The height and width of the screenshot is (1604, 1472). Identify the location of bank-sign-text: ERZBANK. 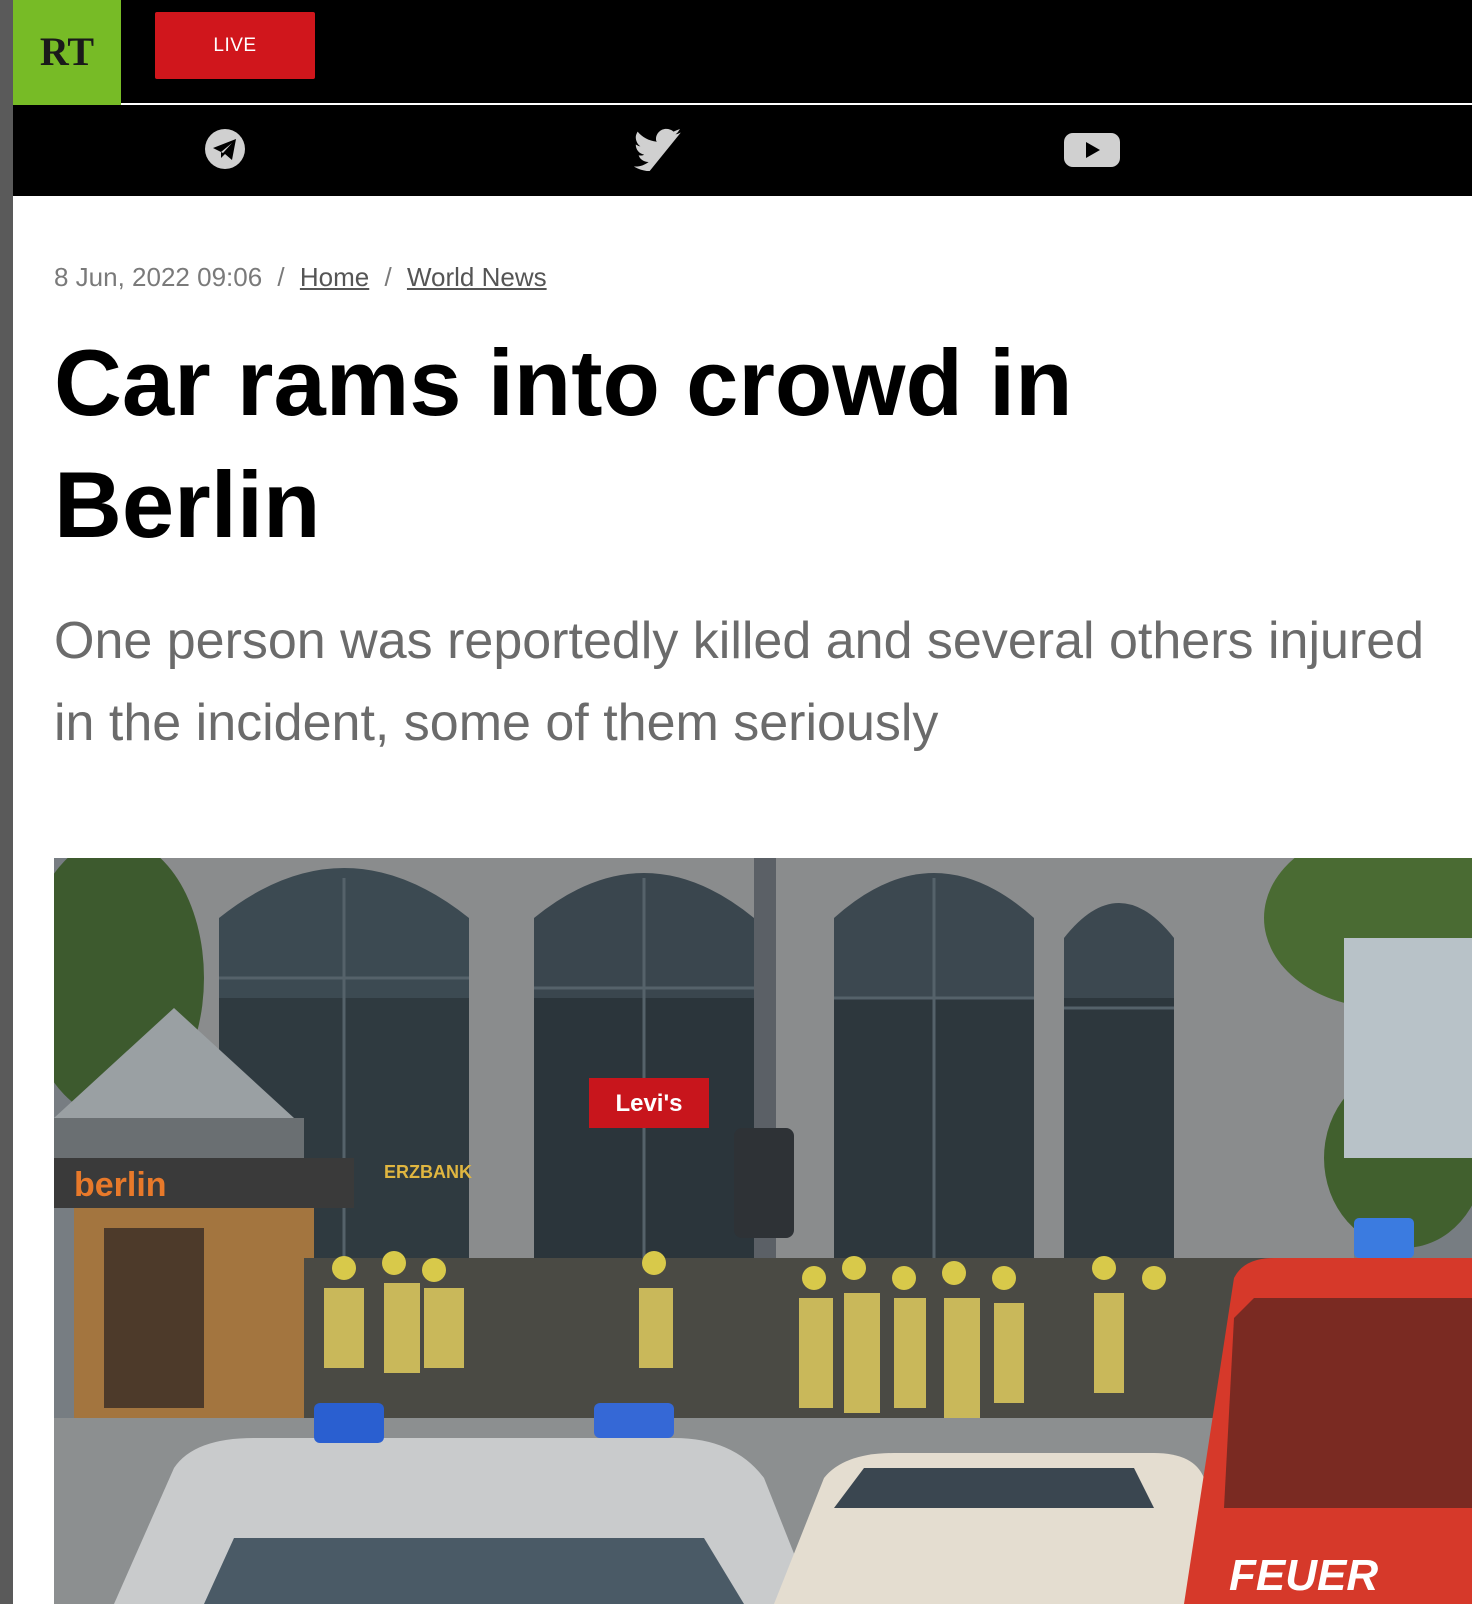
(428, 1172).